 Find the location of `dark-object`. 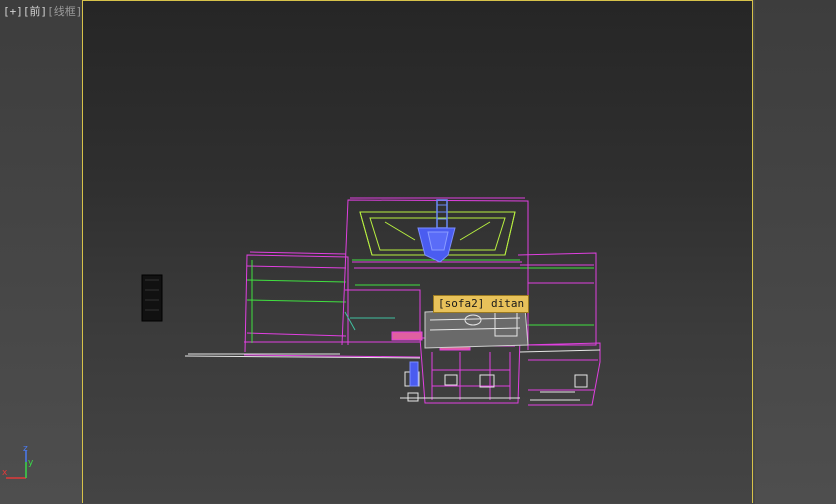

dark-object is located at coordinates (152, 298).